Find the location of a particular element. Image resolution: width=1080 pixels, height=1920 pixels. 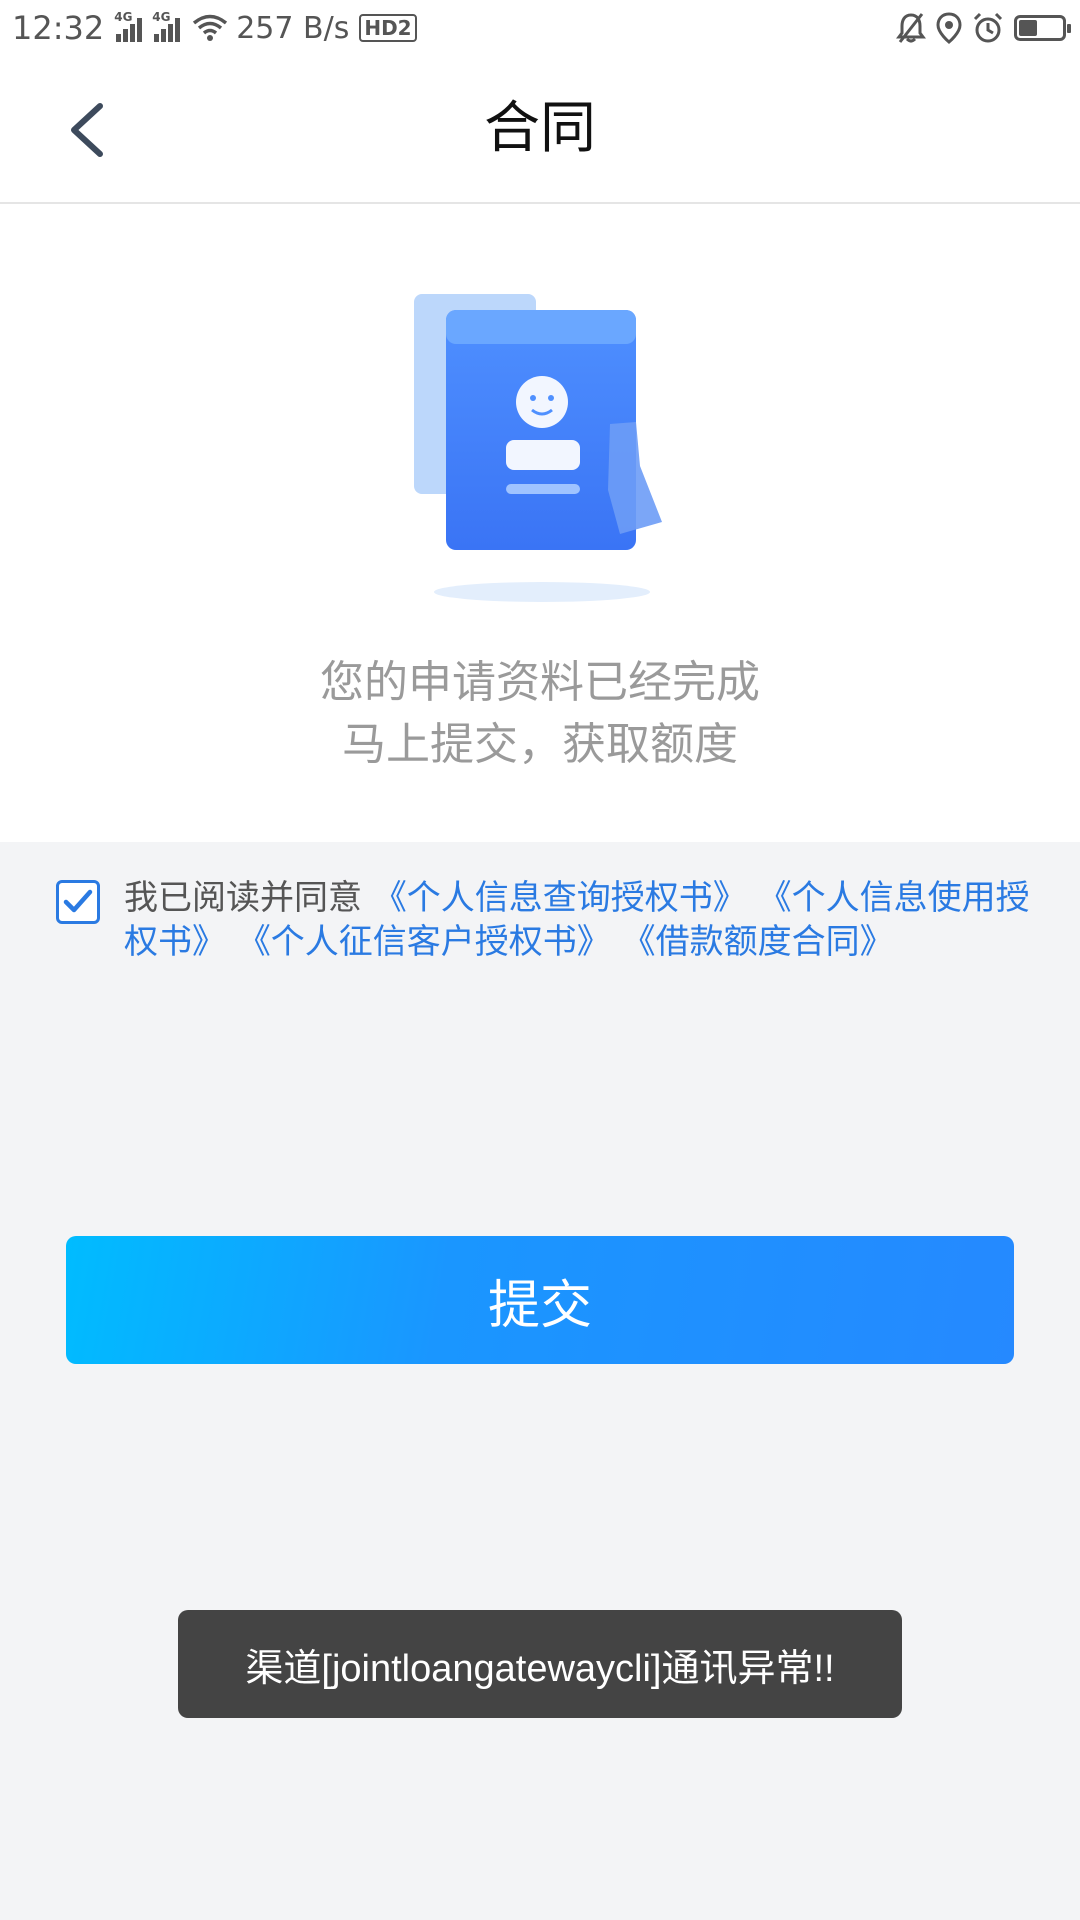

agreement-prefix: 我已阅读并同意 is located at coordinates (243, 898).